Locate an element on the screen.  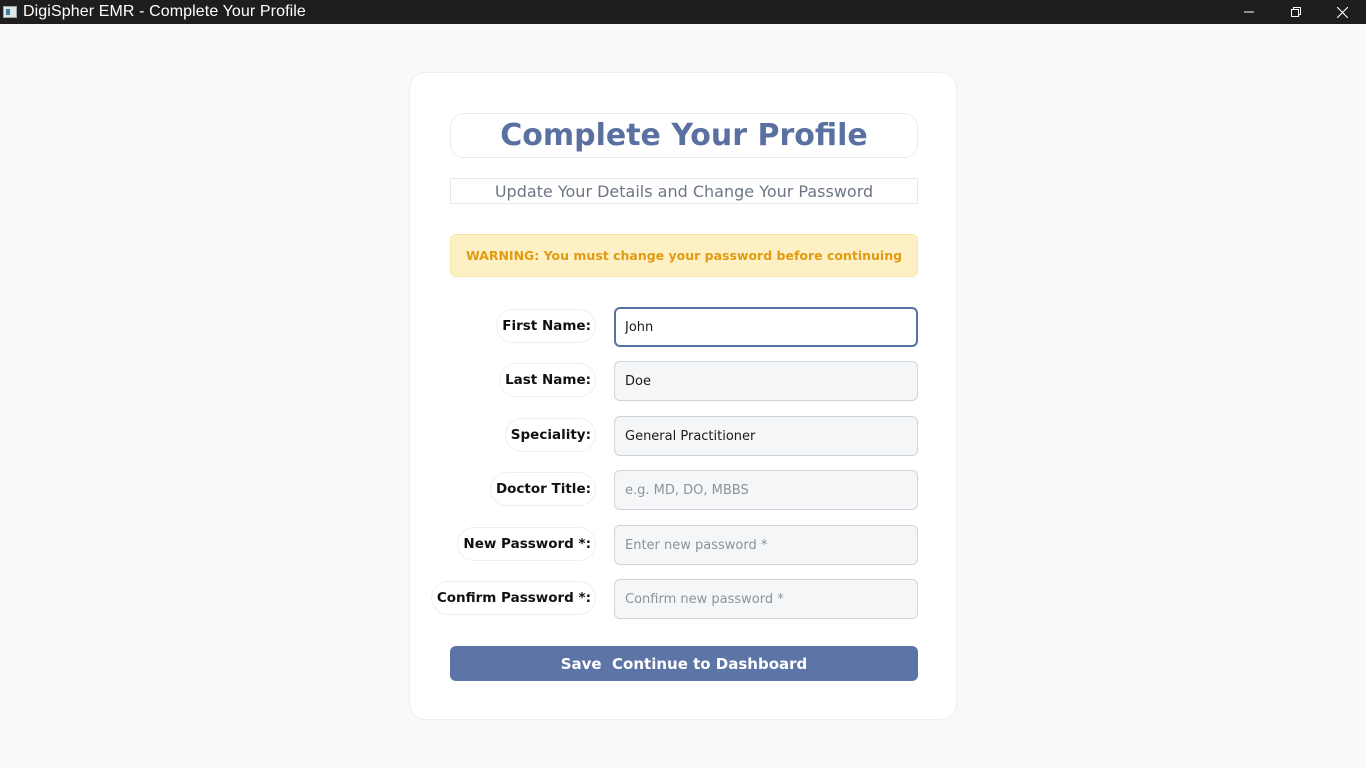
first-name-label: First Name: is located at coordinates (546, 326).